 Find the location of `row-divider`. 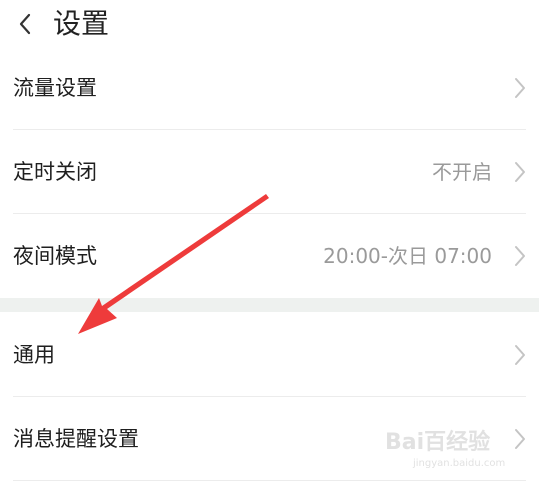

row-divider is located at coordinates (269, 480).